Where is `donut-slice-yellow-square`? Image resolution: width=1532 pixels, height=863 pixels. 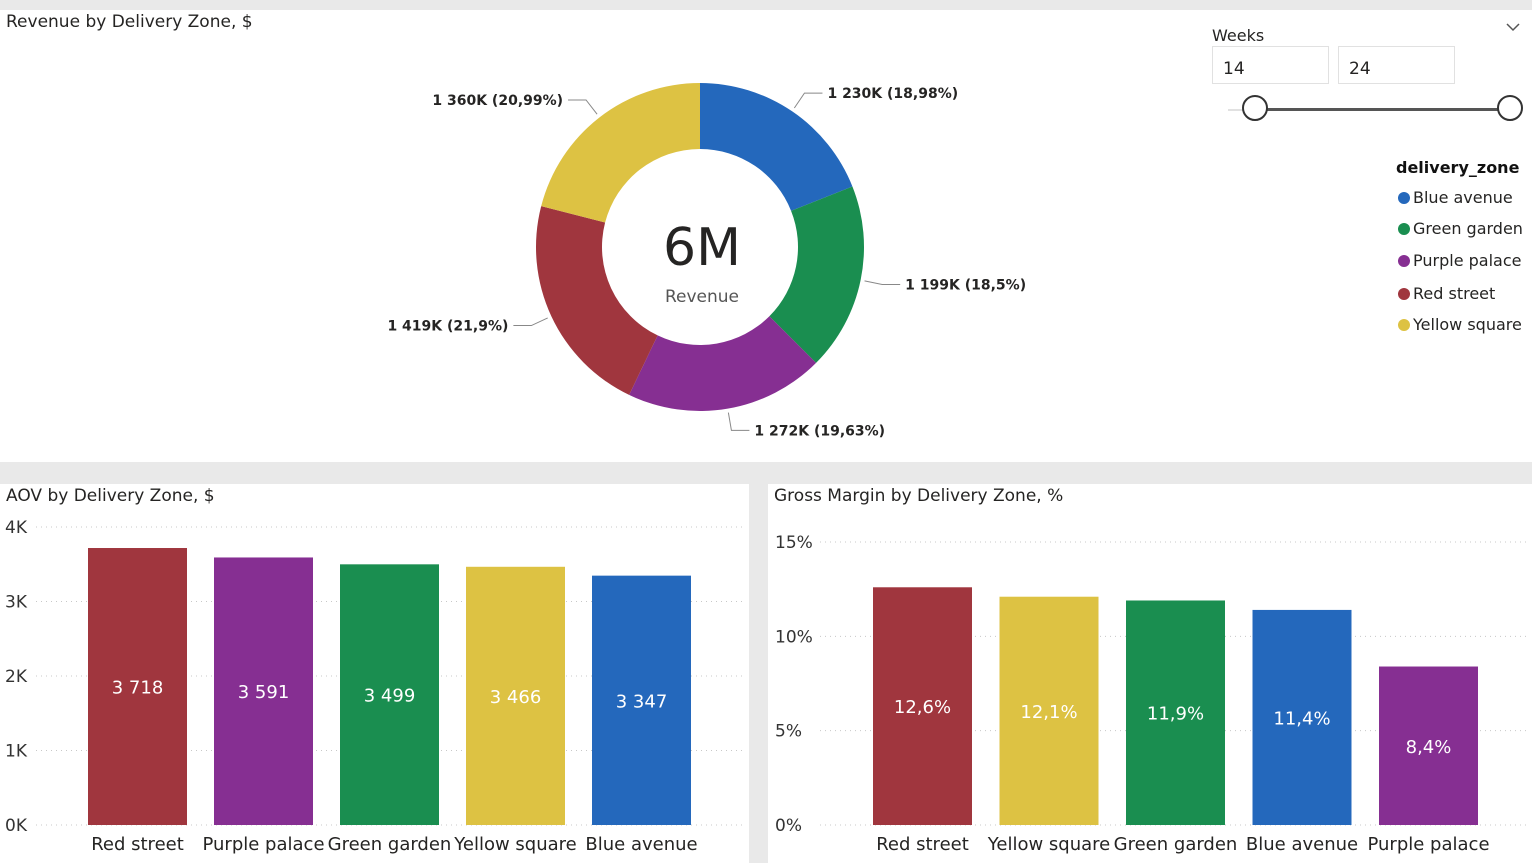 donut-slice-yellow-square is located at coordinates (620, 153).